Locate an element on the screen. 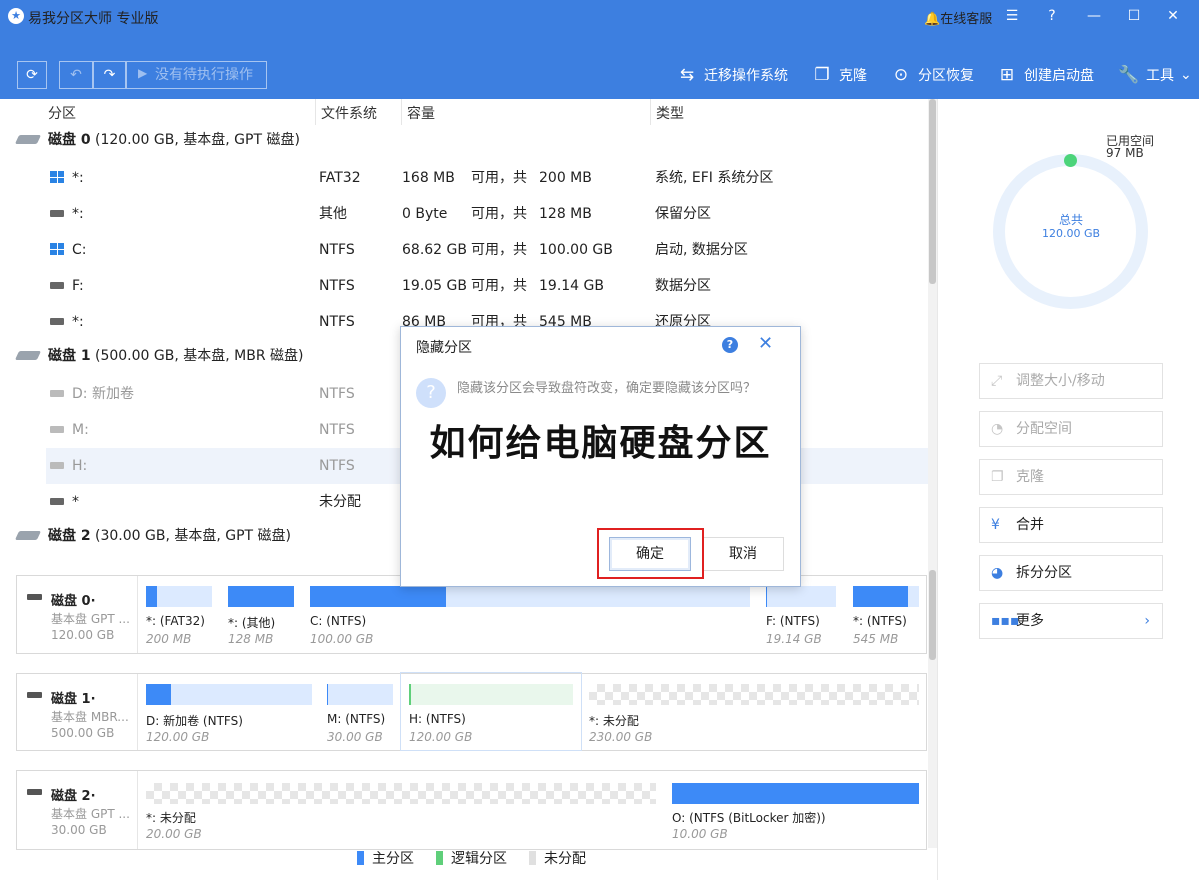 This screenshot has height=880, width=1199. allocate-space-button: ◔ 分配空间 is located at coordinates (1071, 429).